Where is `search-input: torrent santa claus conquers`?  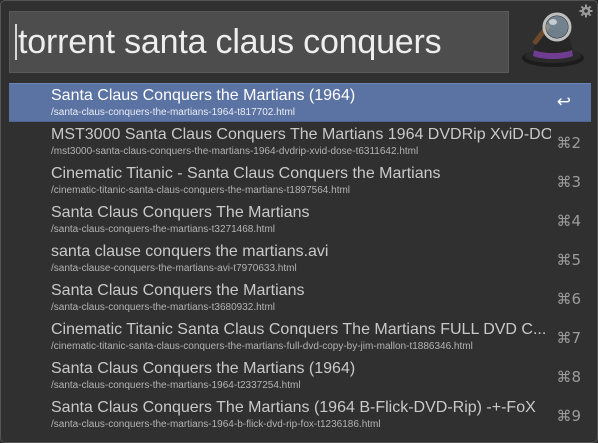 search-input: torrent santa claus conquers is located at coordinates (259, 42).